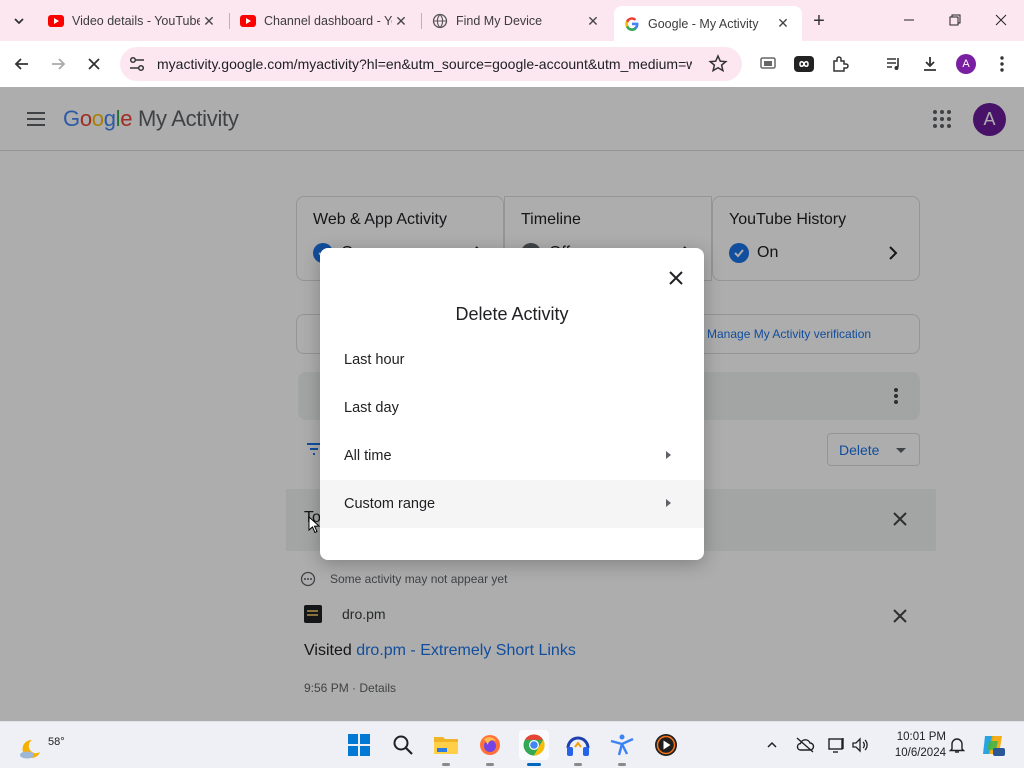 This screenshot has width=1024, height=768. I want to click on notifications-button, so click(957, 745).